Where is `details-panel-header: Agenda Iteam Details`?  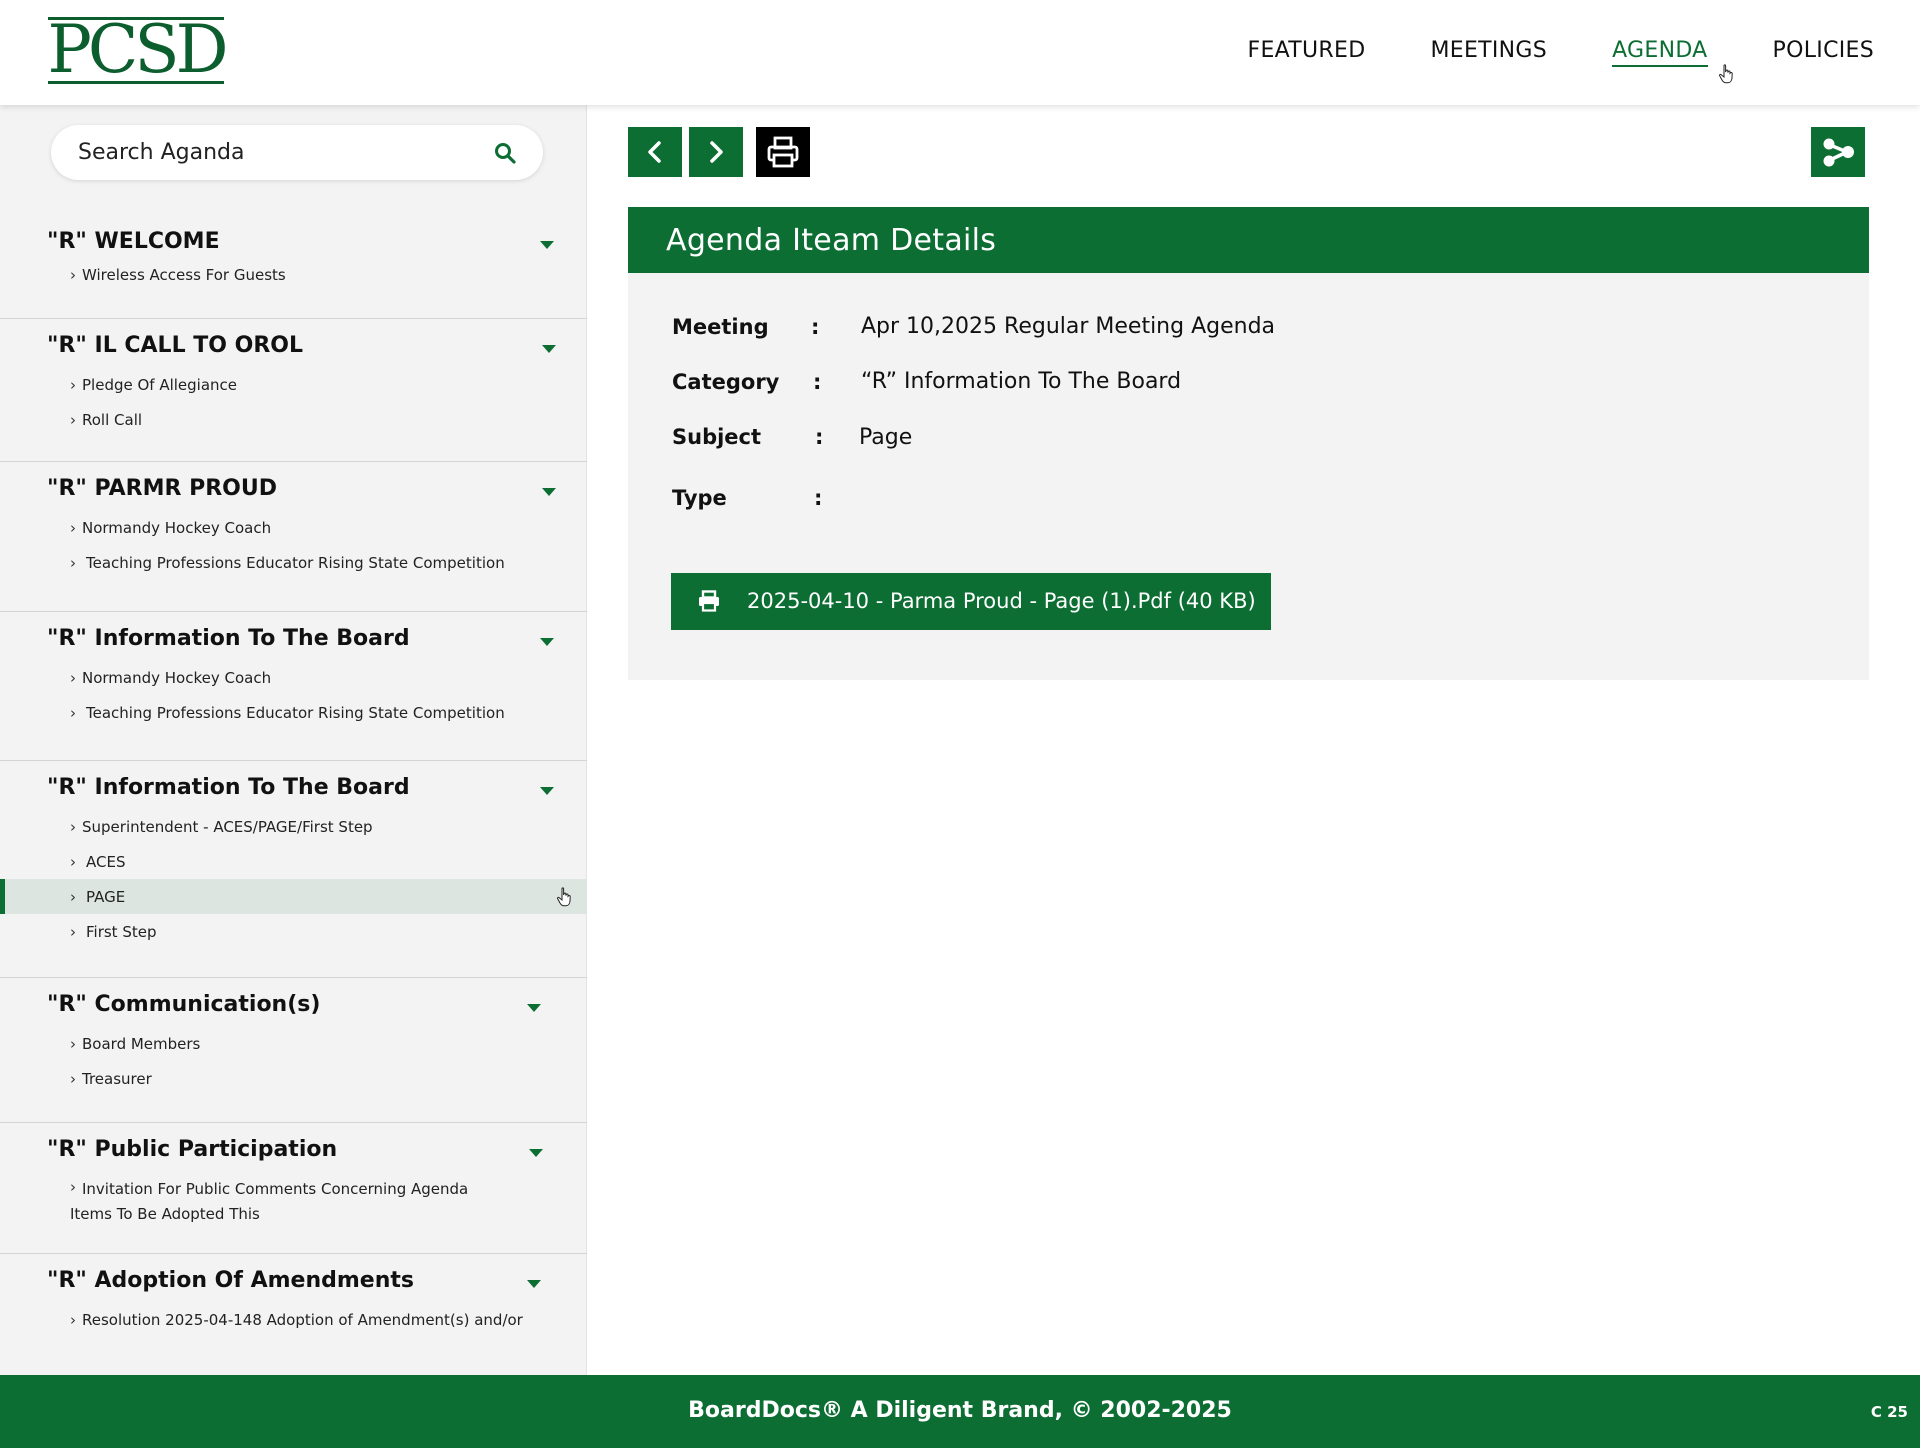
details-panel-header: Agenda Iteam Details is located at coordinates (1248, 240).